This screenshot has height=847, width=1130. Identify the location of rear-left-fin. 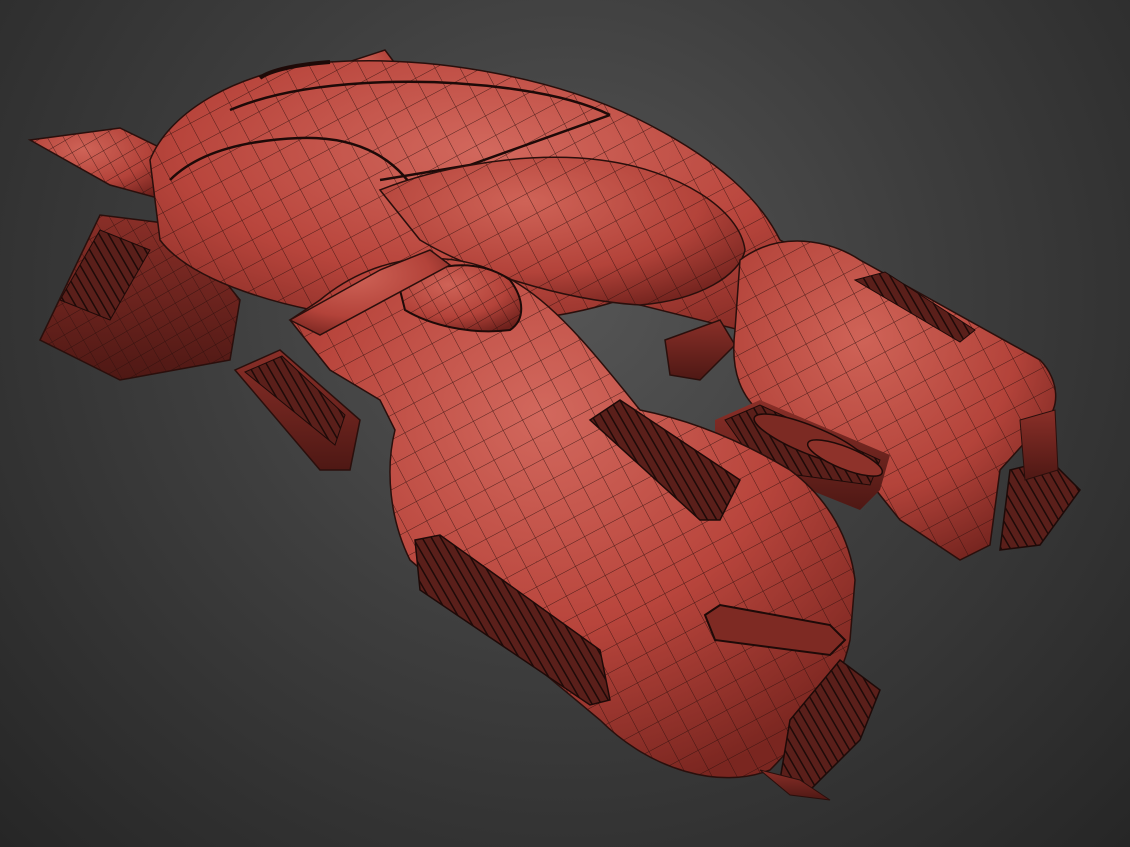
(96, 164).